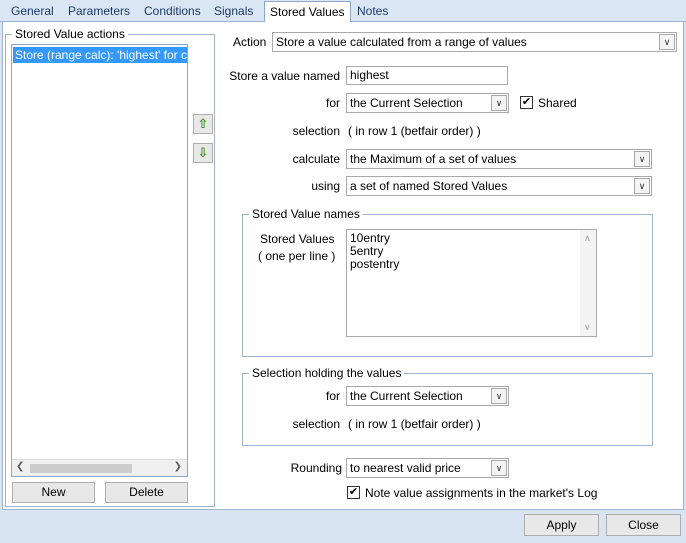  Describe the element at coordinates (172, 12) in the screenshot. I see `tab-conditions: Conditions` at that location.